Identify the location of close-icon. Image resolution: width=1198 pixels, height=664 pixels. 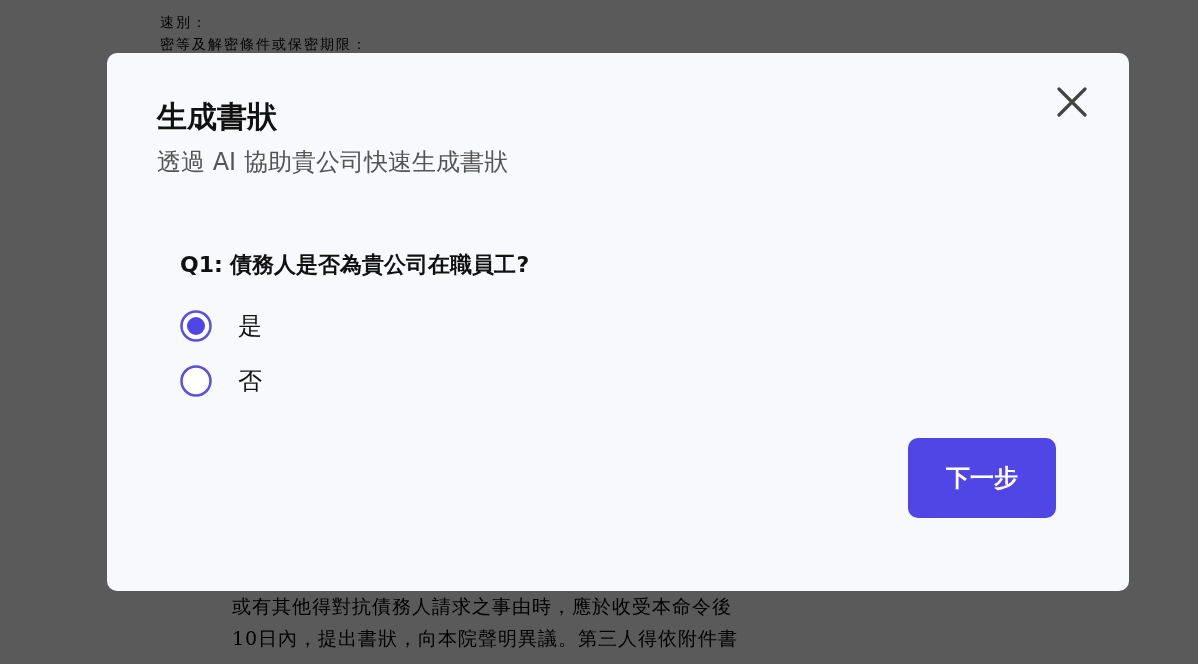
(1072, 102).